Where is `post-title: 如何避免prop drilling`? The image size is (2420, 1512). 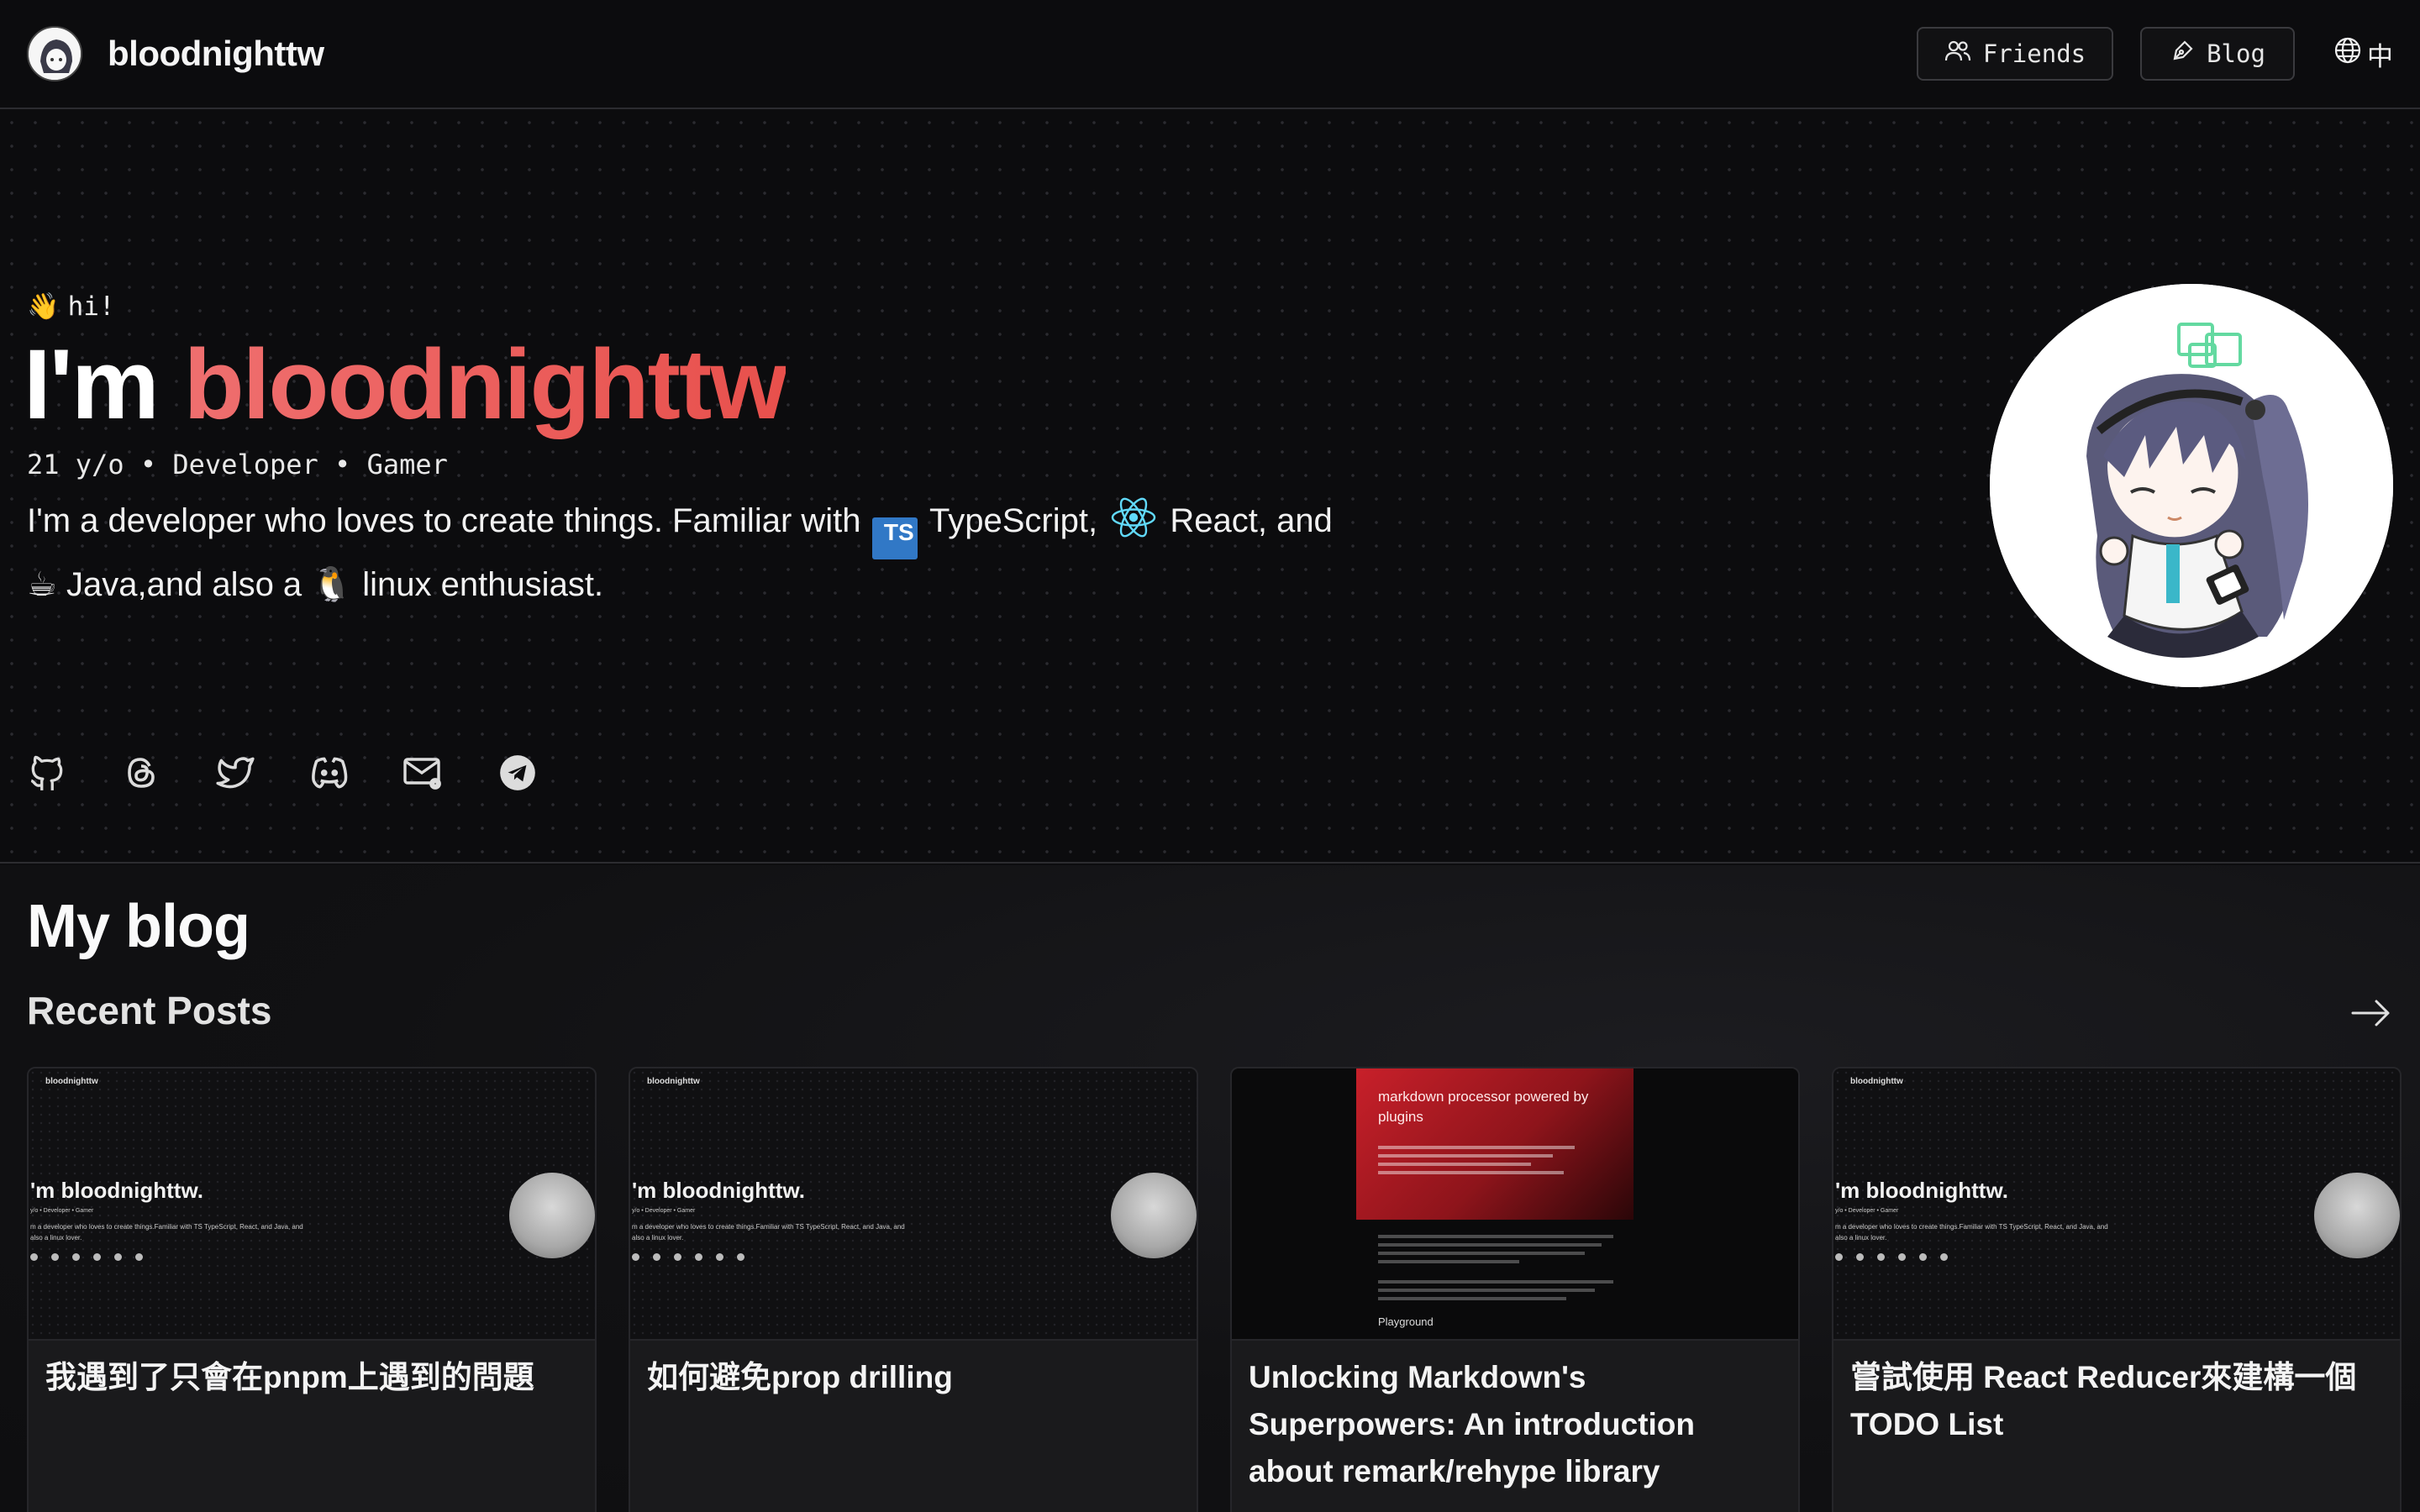
post-title: 如何避免prop drilling is located at coordinates (916, 1377).